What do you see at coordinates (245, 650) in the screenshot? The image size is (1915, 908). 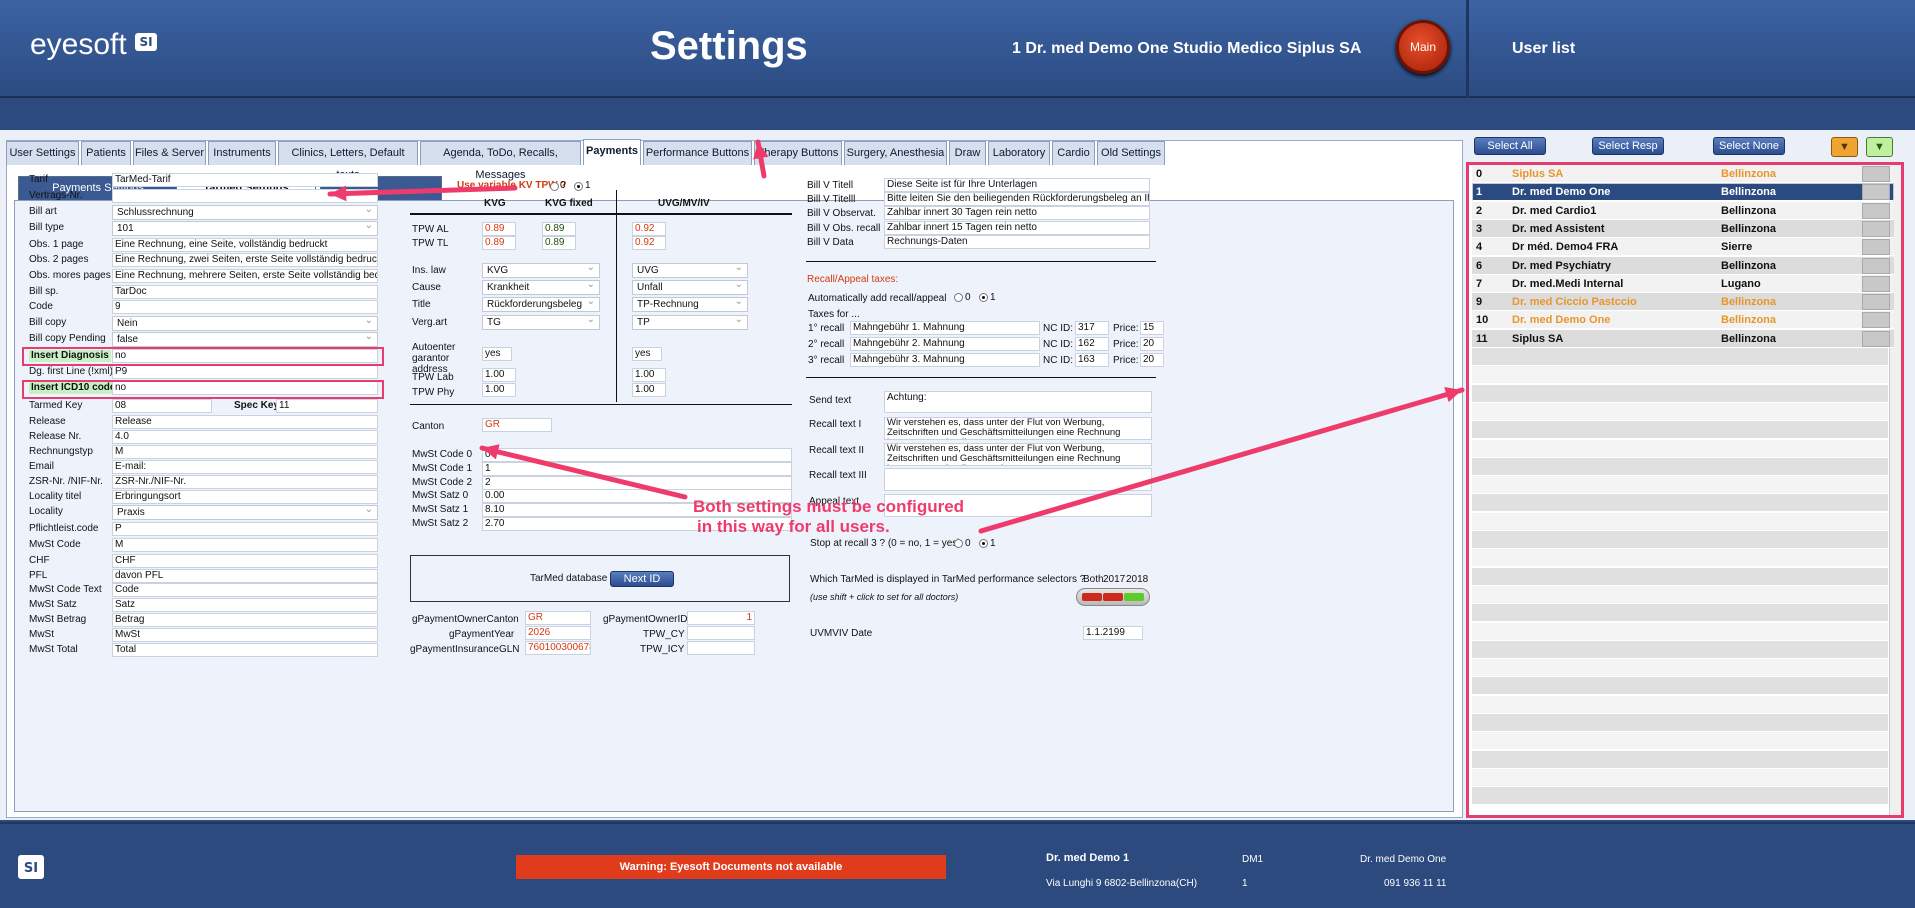 I see `field-mwst_total: Total` at bounding box center [245, 650].